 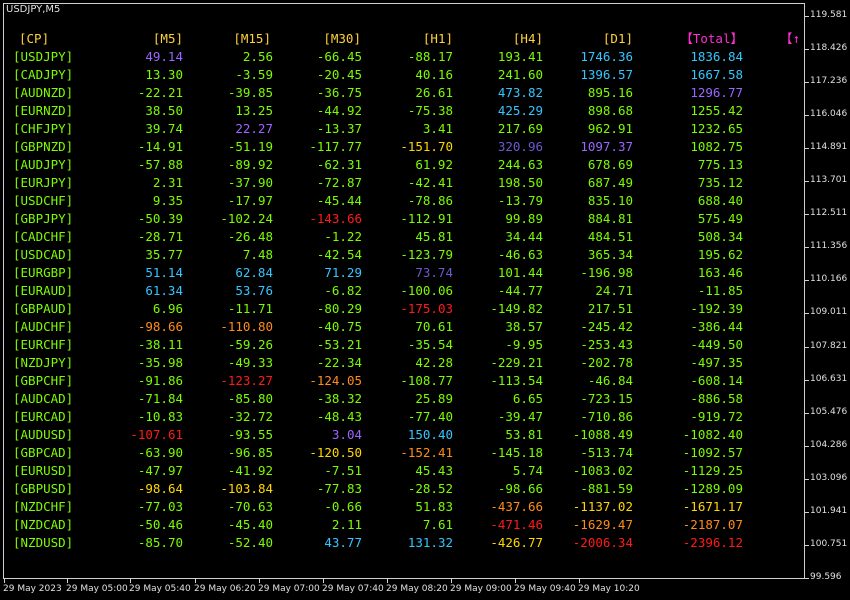 I want to click on pair-label: [EURAUD], so click(x=43, y=290).